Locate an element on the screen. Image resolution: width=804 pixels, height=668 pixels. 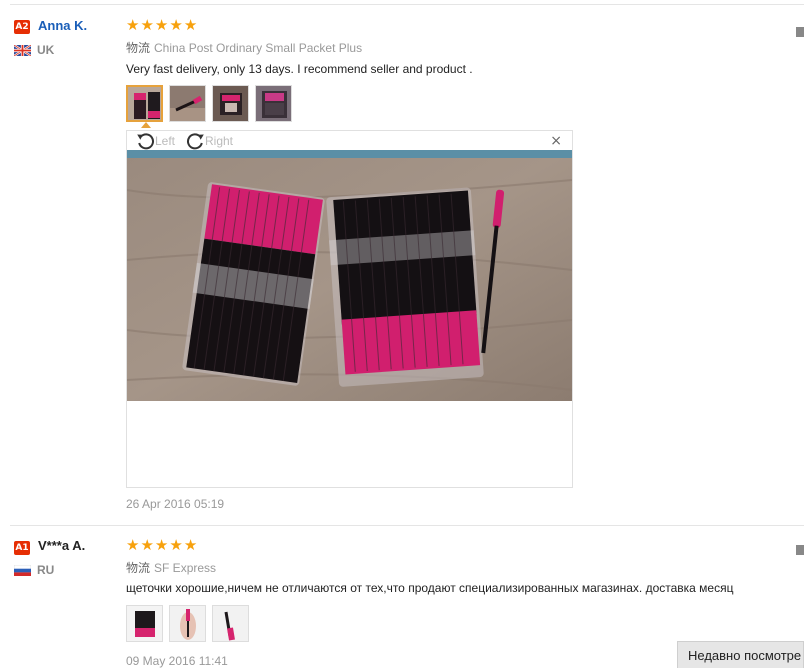
rotate-right-label: Right is located at coordinates (219, 141).